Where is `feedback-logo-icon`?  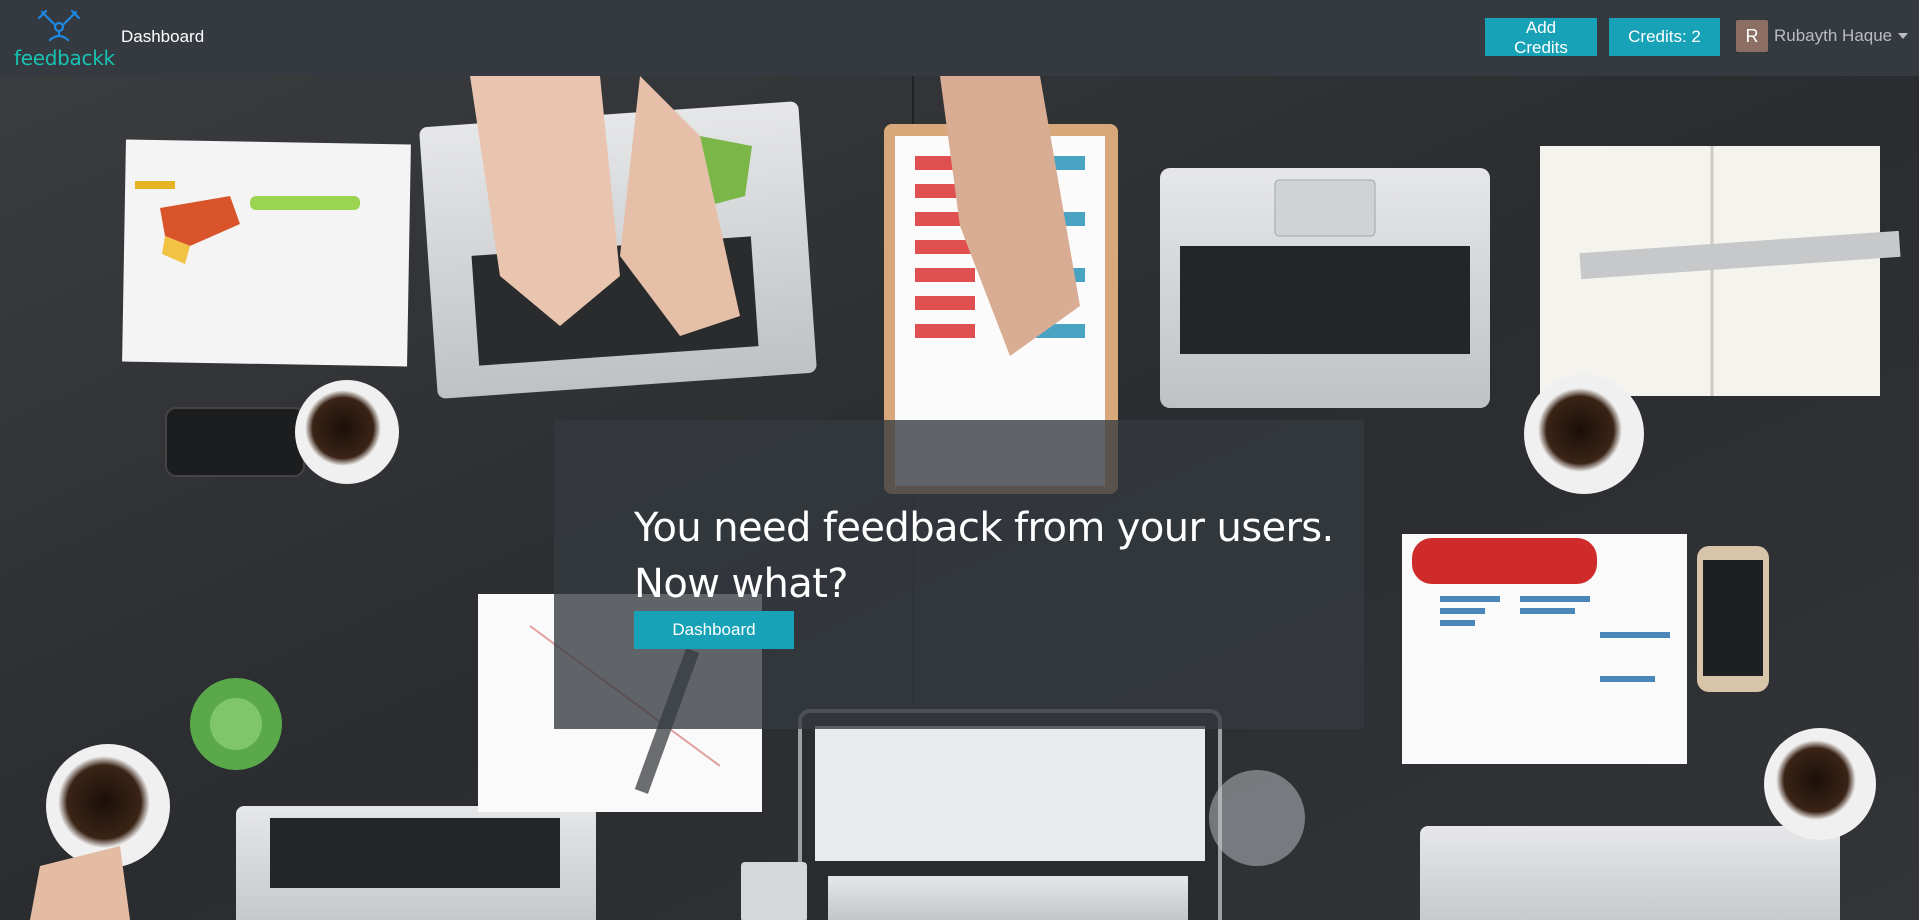
feedback-logo-icon is located at coordinates (59, 25).